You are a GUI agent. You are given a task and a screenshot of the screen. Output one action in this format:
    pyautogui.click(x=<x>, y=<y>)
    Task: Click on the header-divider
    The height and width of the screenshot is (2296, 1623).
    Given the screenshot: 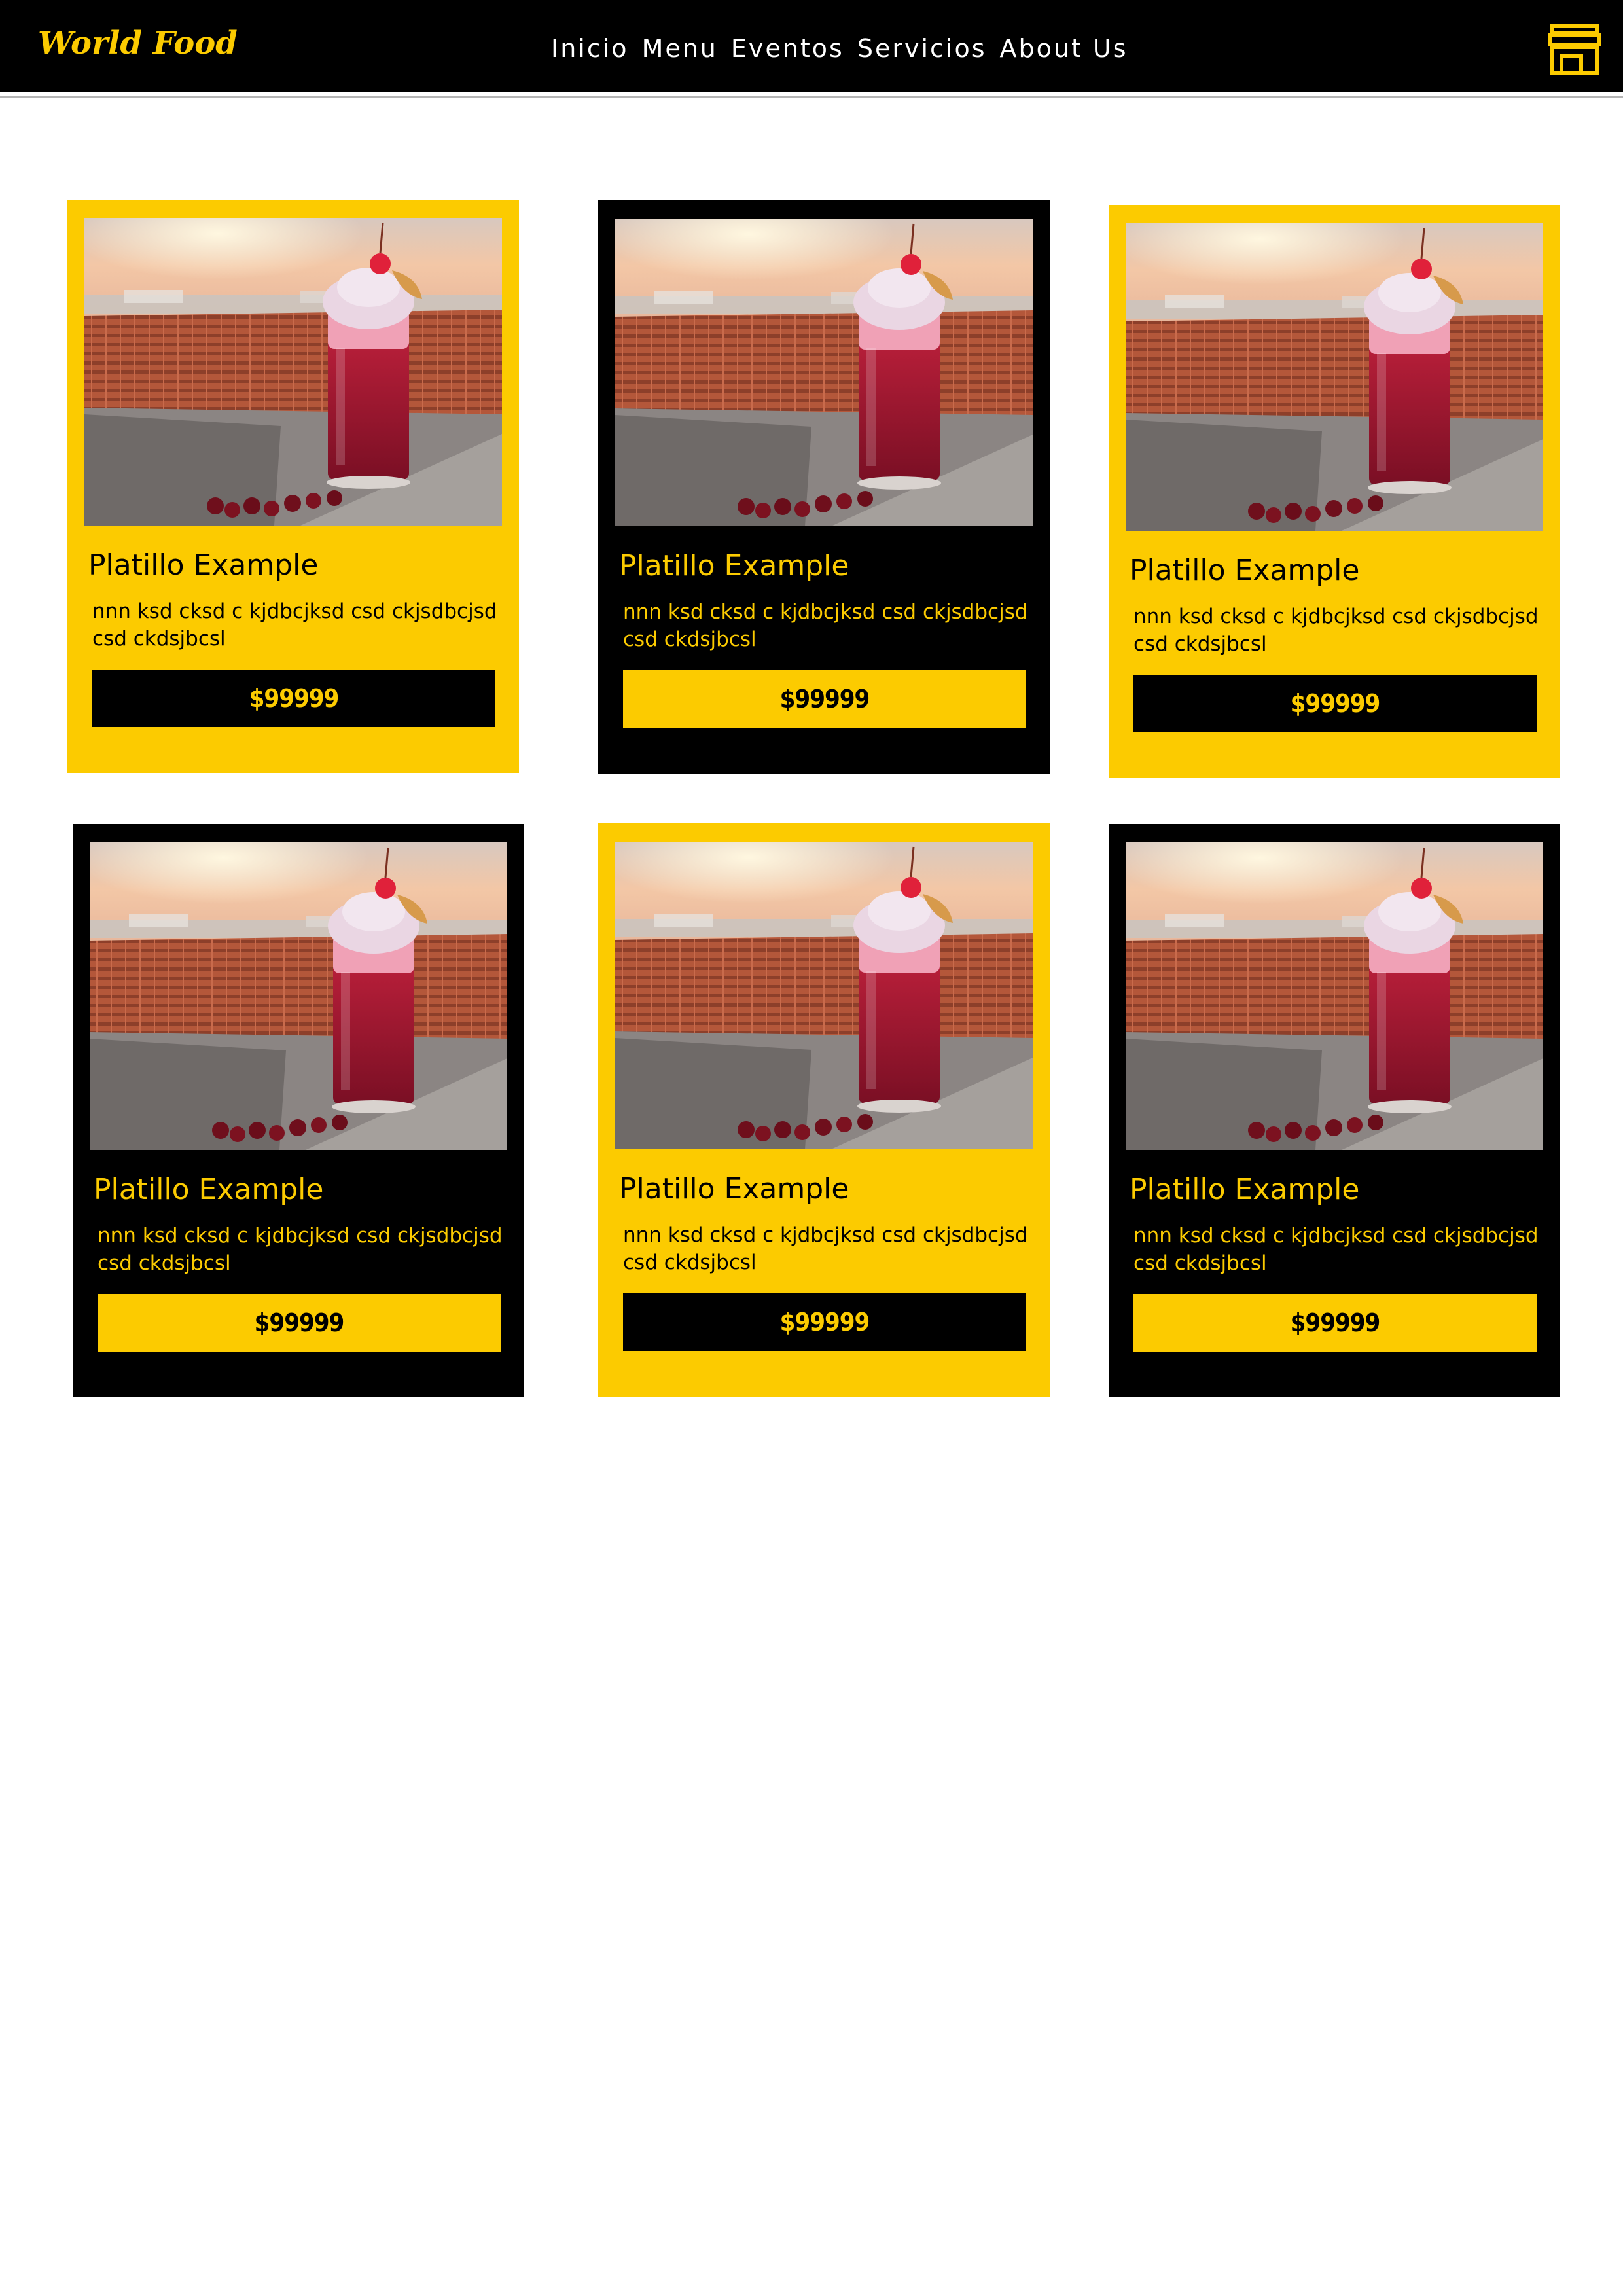 What is the action you would take?
    pyautogui.click(x=811, y=97)
    